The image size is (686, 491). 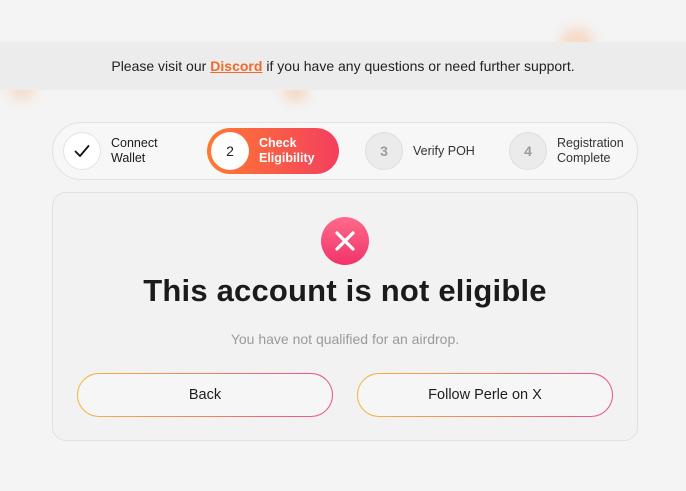 I want to click on step-label: Registration Complete, so click(x=590, y=150).